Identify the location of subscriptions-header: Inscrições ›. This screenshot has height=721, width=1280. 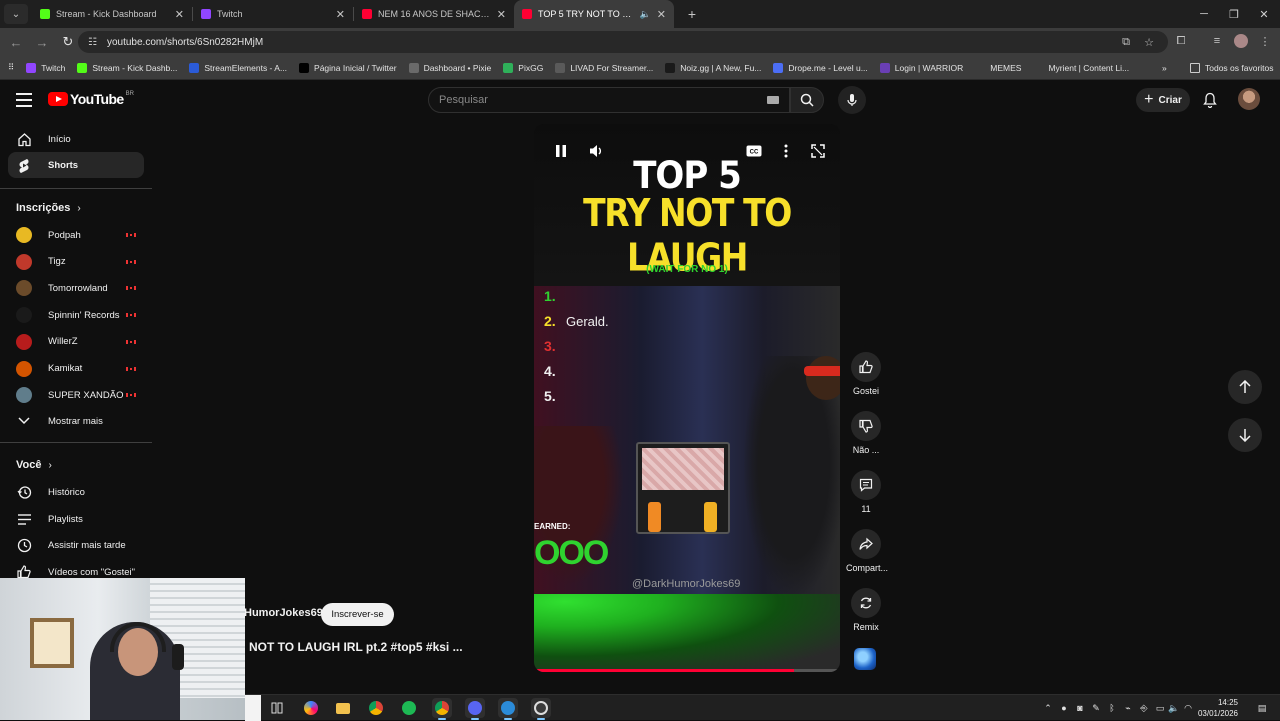
(48, 208).